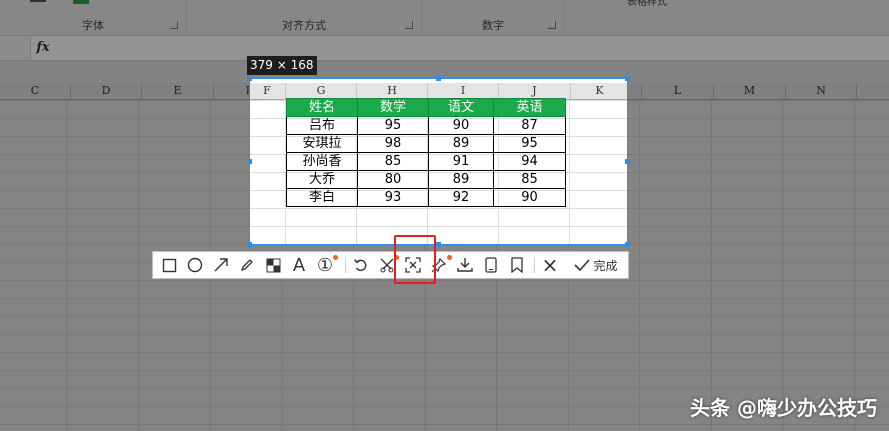 This screenshot has width=889, height=431. What do you see at coordinates (299, 265) in the screenshot?
I see `text-tool-button: A` at bounding box center [299, 265].